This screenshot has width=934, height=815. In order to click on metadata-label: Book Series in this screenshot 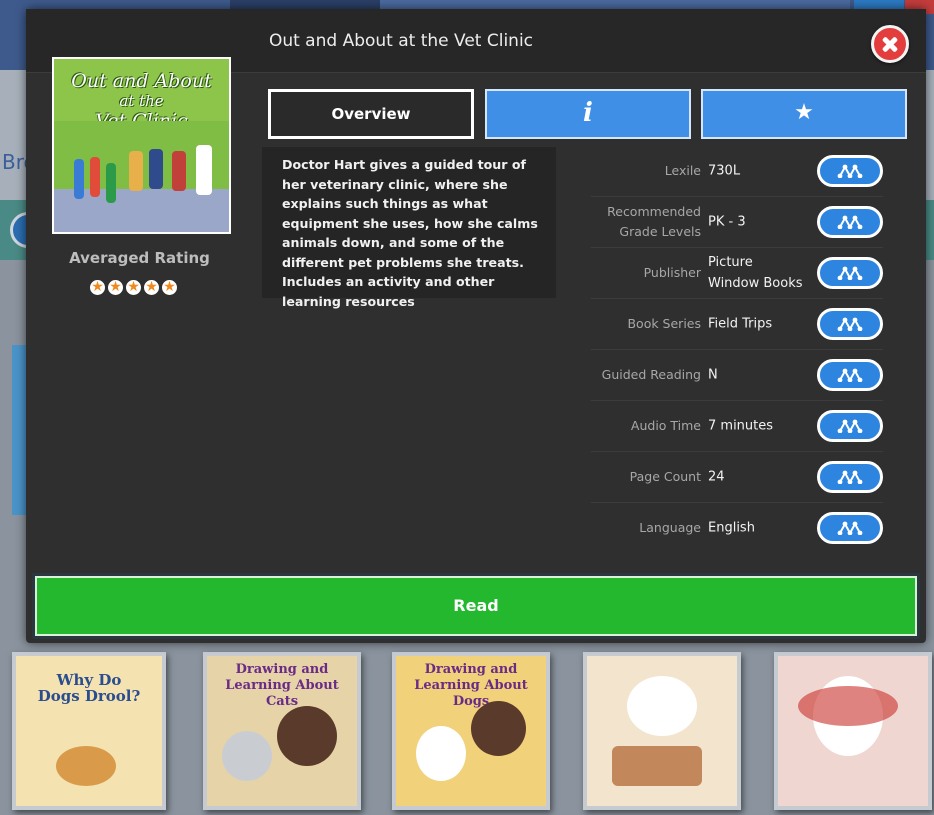, I will do `click(664, 323)`.